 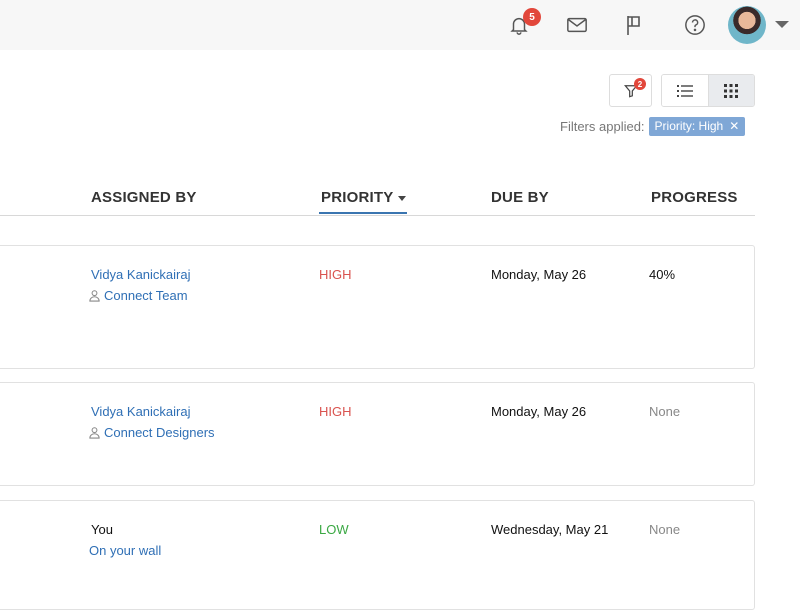 I want to click on grid-view-button, so click(x=730, y=90).